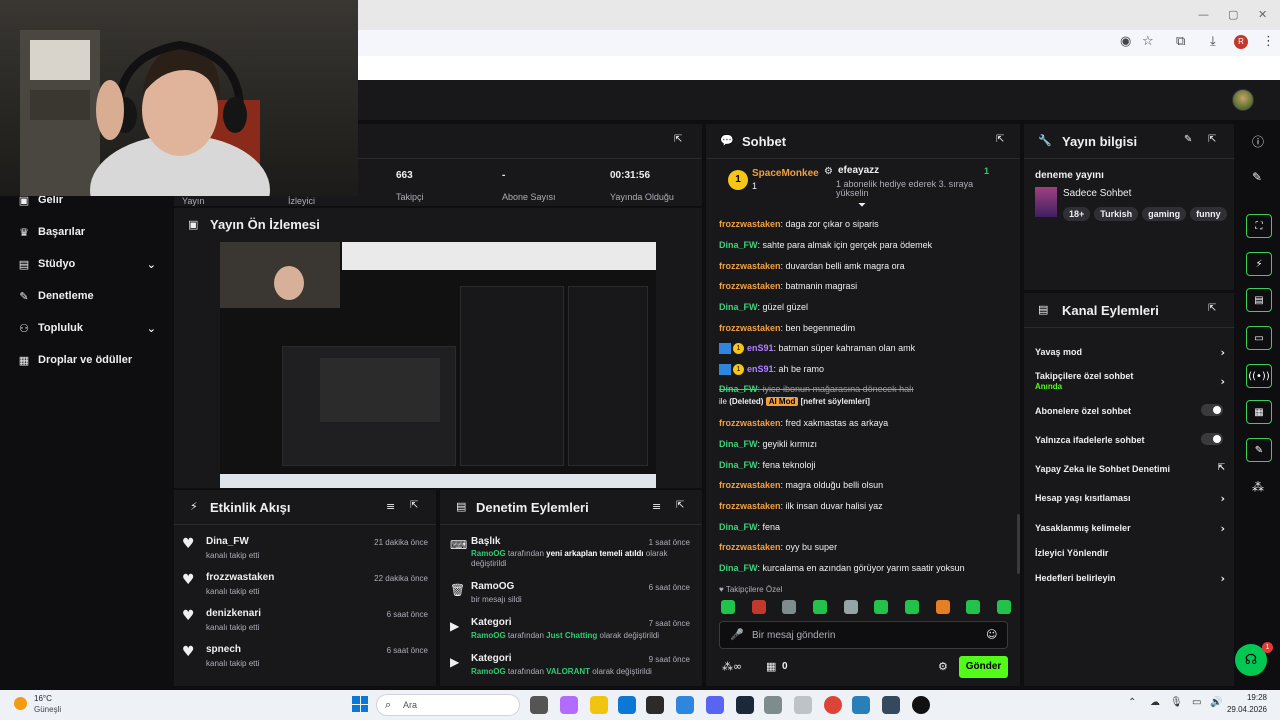 Image resolution: width=1280 pixels, height=720 pixels. Describe the element at coordinates (529, 197) in the screenshot. I see `subs-label: Abone Sayısı` at that location.